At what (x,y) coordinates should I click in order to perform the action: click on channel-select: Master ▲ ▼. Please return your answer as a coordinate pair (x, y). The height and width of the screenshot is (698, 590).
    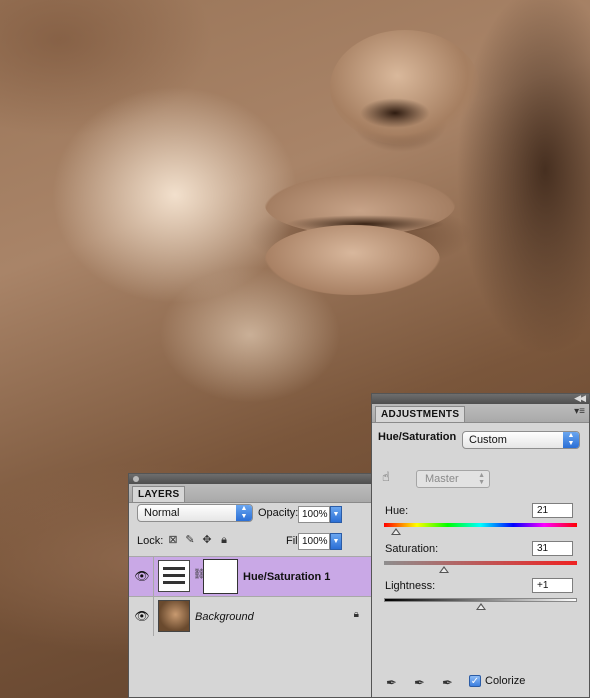
    Looking at the image, I should click on (453, 479).